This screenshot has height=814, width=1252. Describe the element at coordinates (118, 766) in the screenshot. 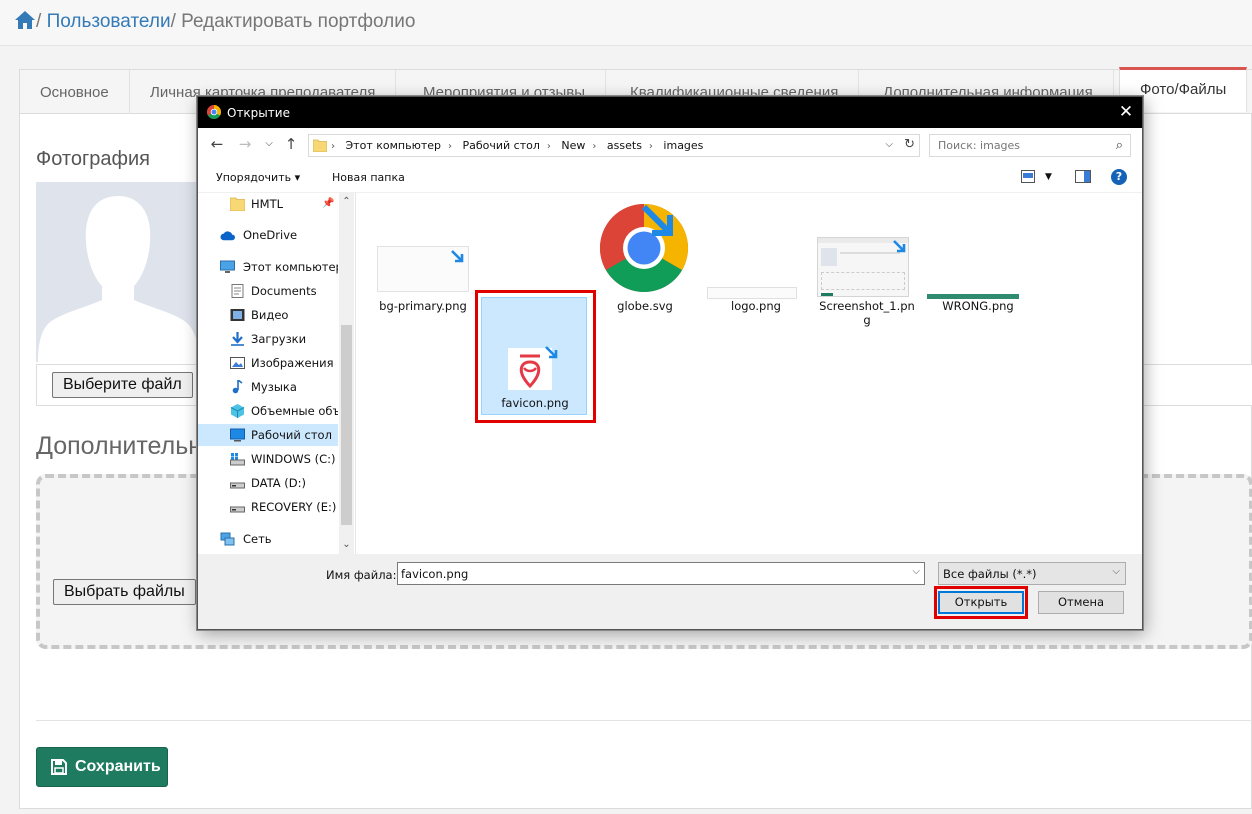

I see `save-button-label: Сохранить` at that location.